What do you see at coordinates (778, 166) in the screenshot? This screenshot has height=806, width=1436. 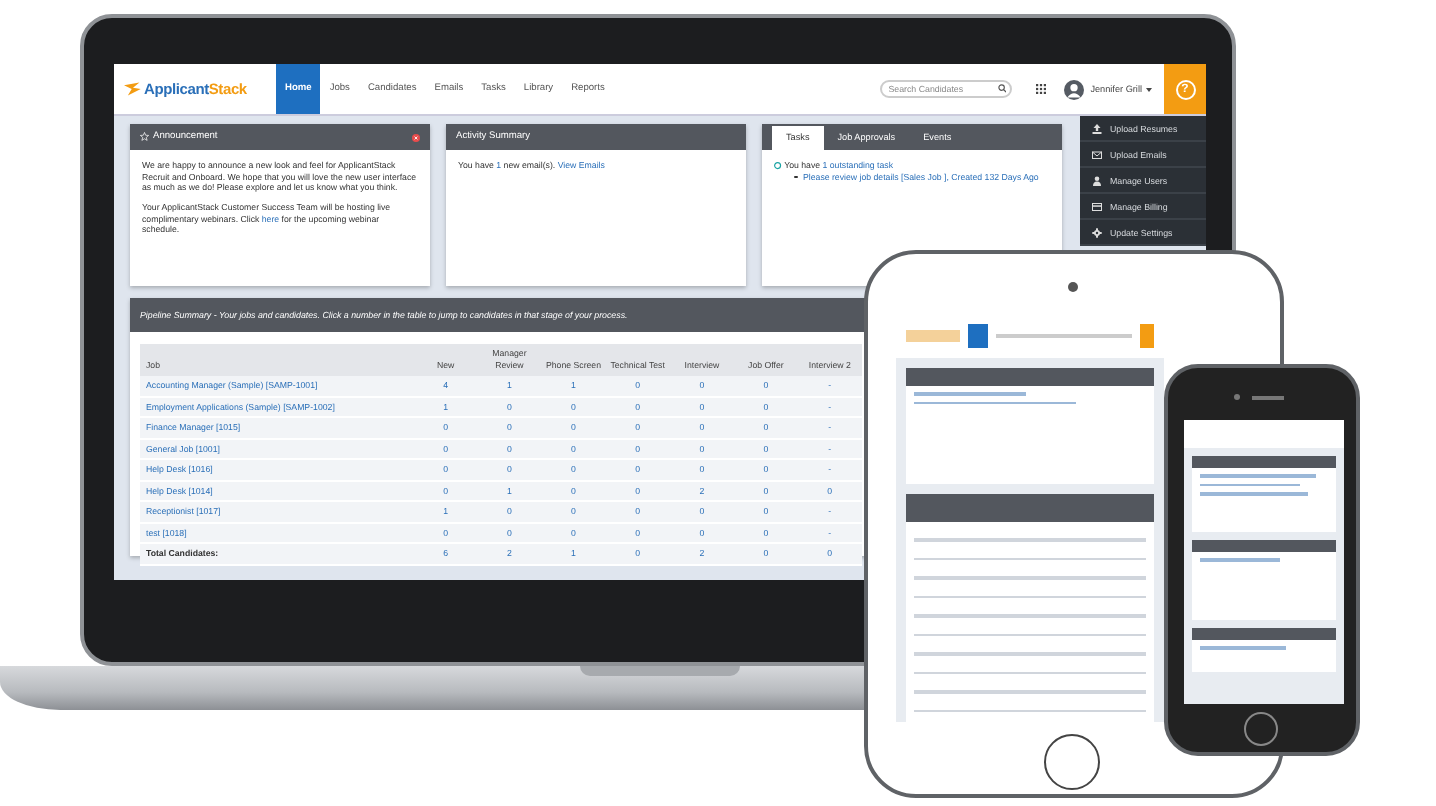 I see `check-circle-icon` at bounding box center [778, 166].